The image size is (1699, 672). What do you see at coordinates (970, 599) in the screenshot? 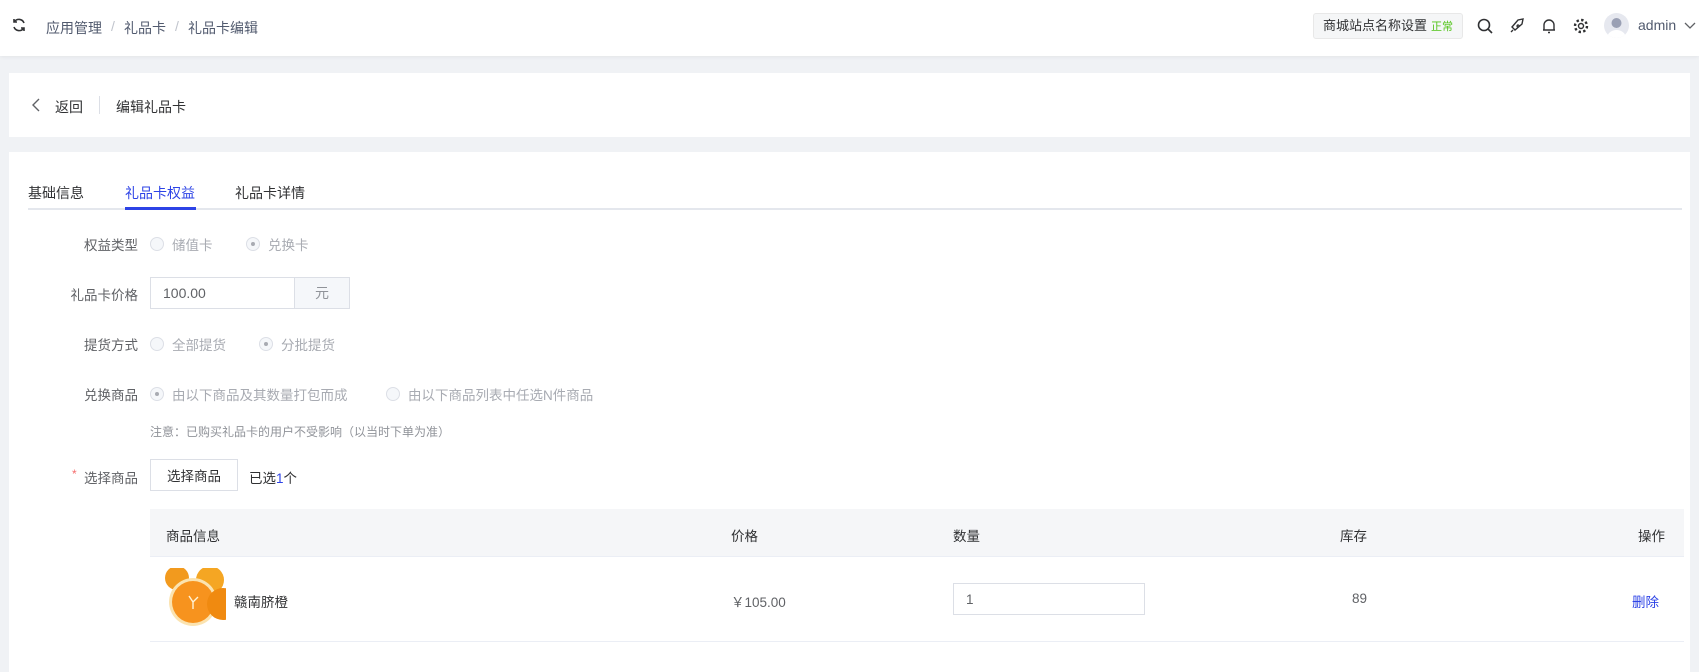
I see `quantity-value: 1` at bounding box center [970, 599].